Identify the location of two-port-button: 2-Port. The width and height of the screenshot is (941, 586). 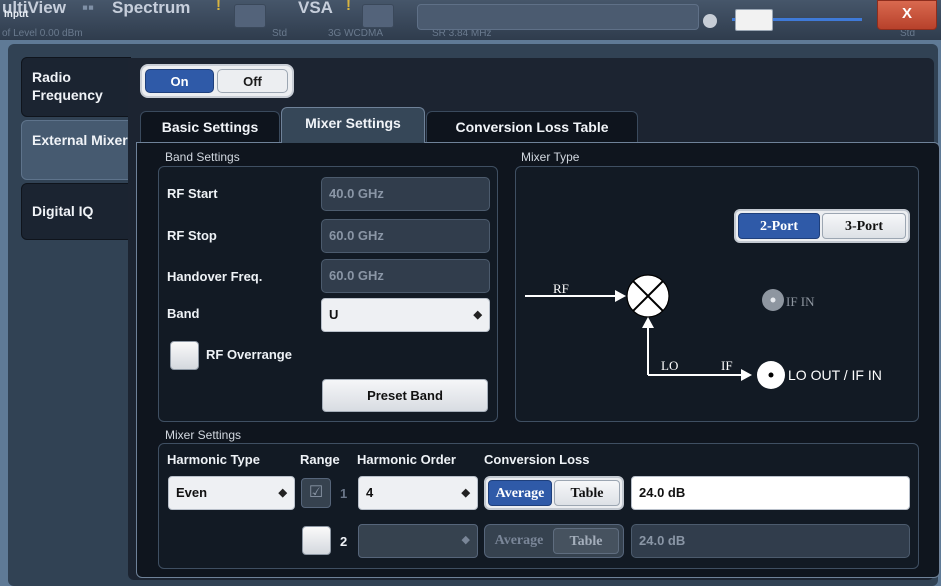
(779, 226).